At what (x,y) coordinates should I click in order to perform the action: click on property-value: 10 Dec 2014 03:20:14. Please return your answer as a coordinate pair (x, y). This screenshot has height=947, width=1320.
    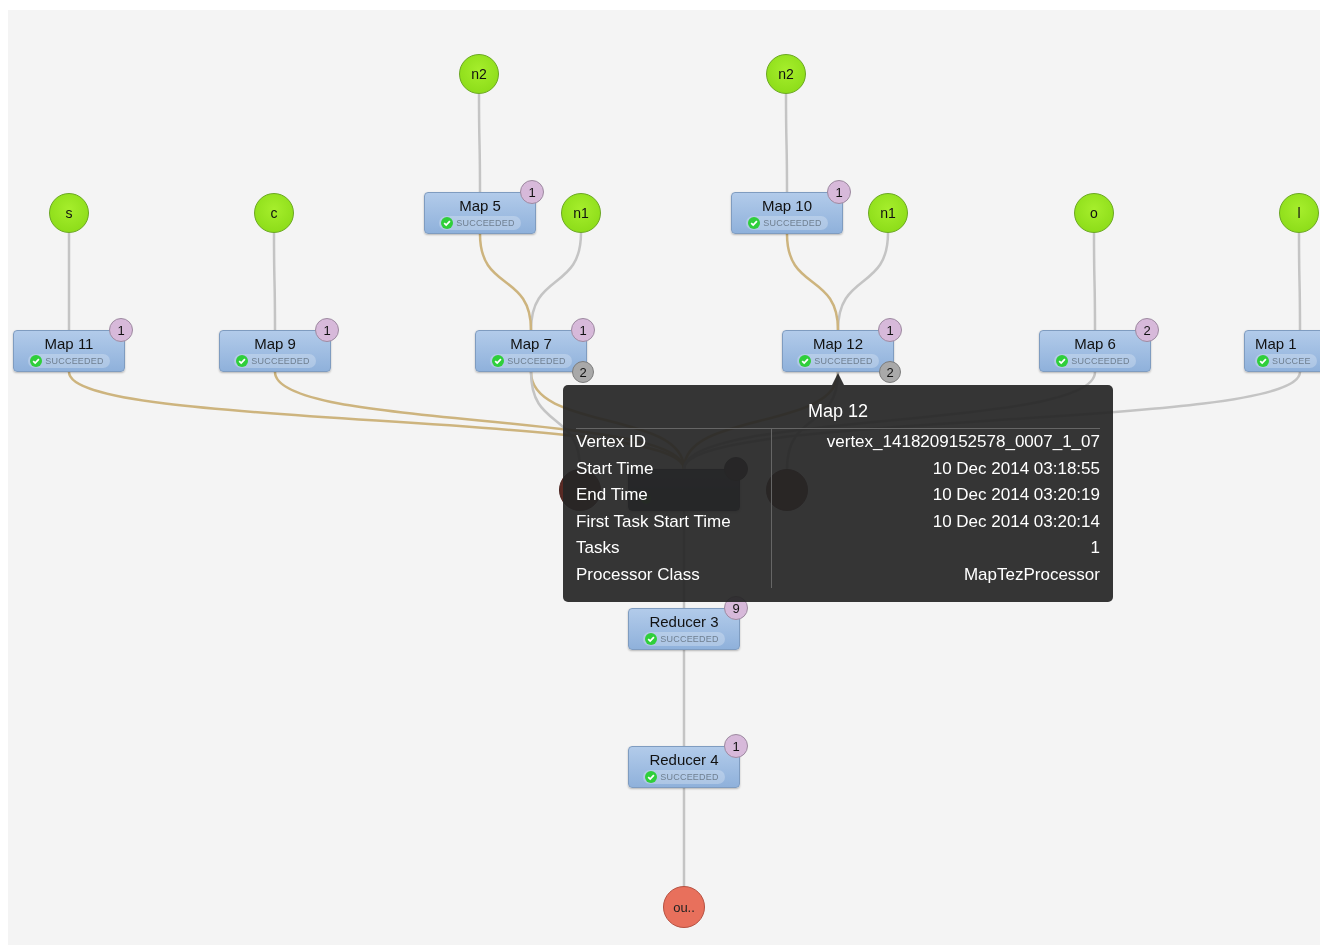
    Looking at the image, I should click on (1015, 521).